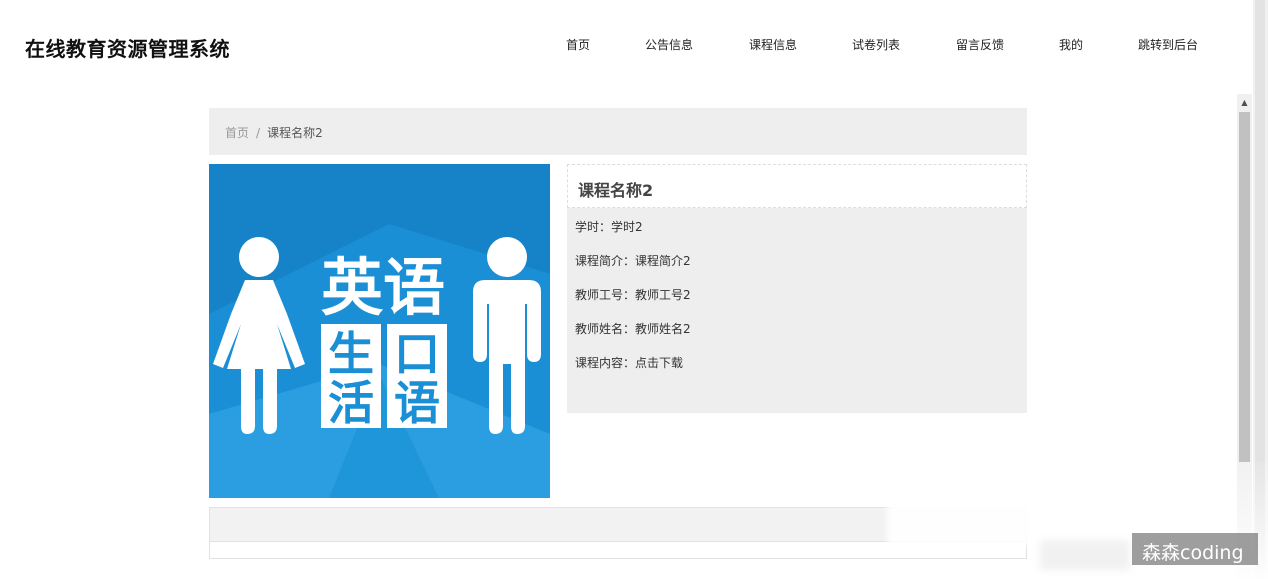 The height and width of the screenshot is (579, 1268). What do you see at coordinates (351, 403) in the screenshot?
I see `cover-char-3: 活` at bounding box center [351, 403].